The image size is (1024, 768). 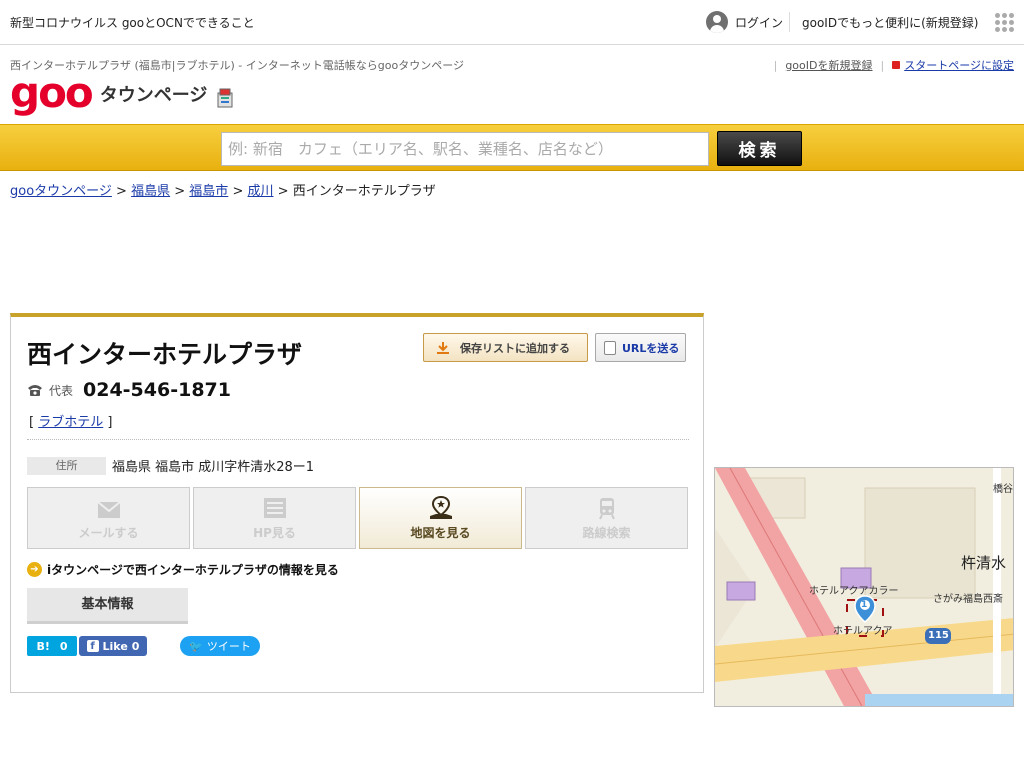 I want to click on map-label: 杵清水, so click(x=984, y=563).